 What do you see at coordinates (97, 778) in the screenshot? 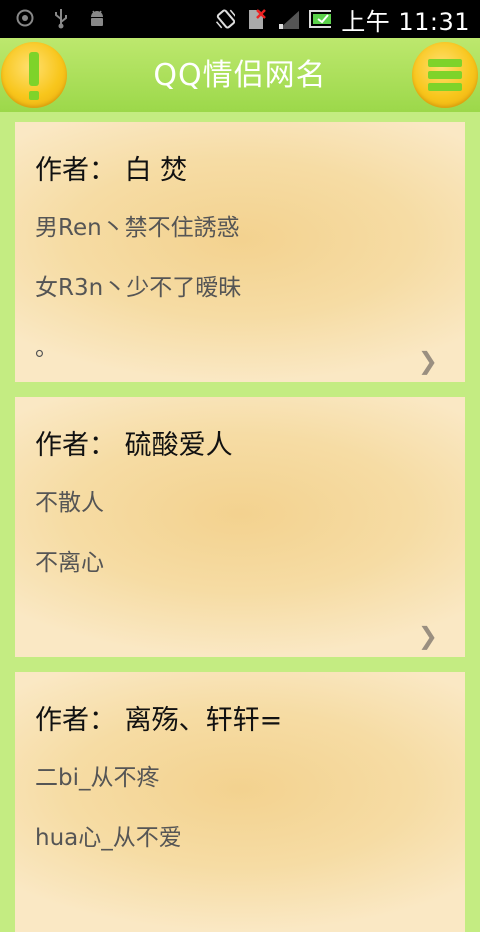
I see `nickname-male: 二bi_从不疼` at bounding box center [97, 778].